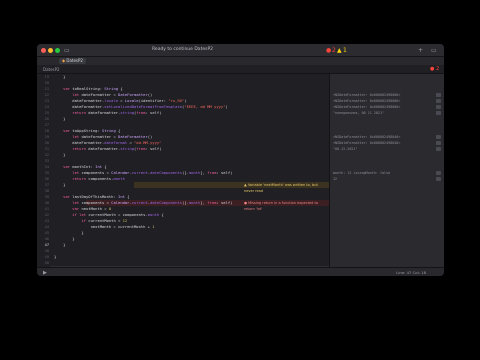  What do you see at coordinates (45, 273) in the screenshot?
I see `run-playground-icon: ▶` at bounding box center [45, 273].